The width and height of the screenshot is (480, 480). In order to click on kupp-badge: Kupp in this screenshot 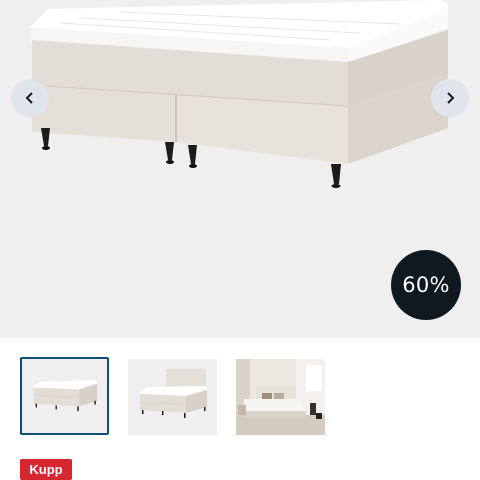, I will do `click(46, 469)`.